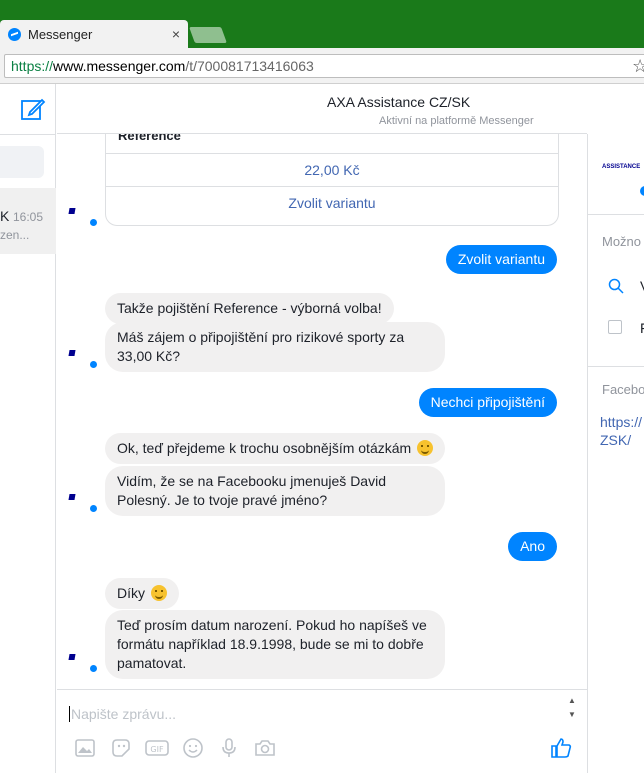 The height and width of the screenshot is (773, 644). Describe the element at coordinates (642, 328) in the screenshot. I see `checkbox-option-label: F` at that location.